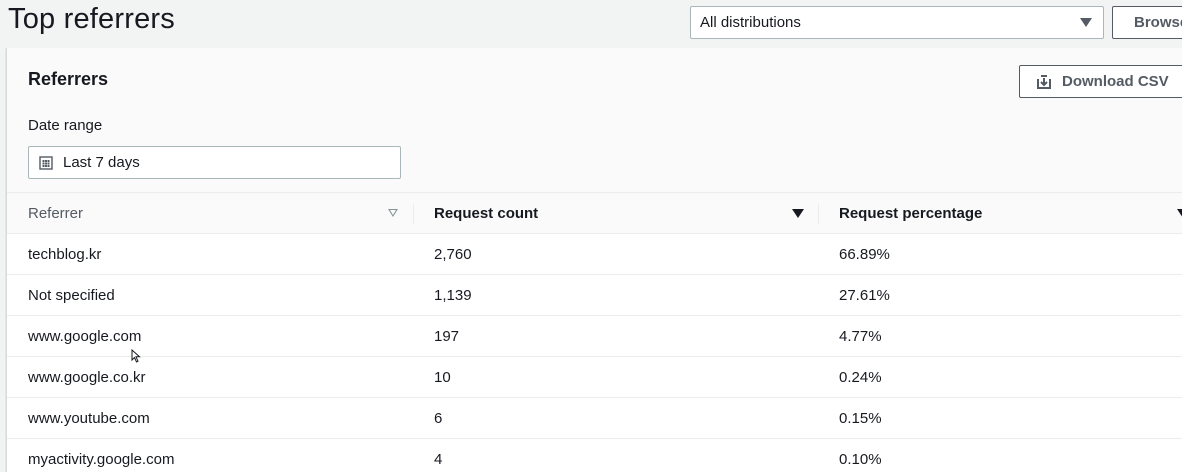  Describe the element at coordinates (438, 459) in the screenshot. I see `request-count-cell: 4` at that location.